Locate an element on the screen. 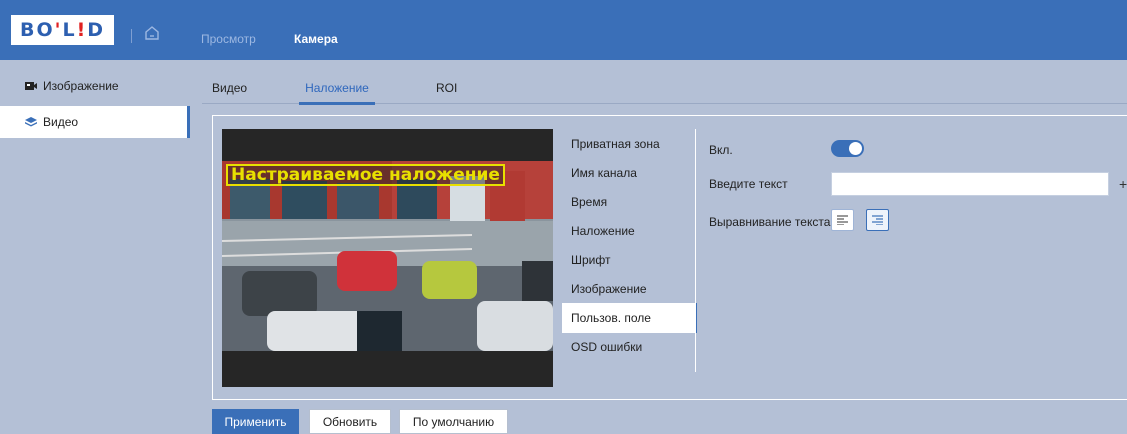 This screenshot has width=1127, height=434. sidebar-item-video: Видео is located at coordinates (95, 122).